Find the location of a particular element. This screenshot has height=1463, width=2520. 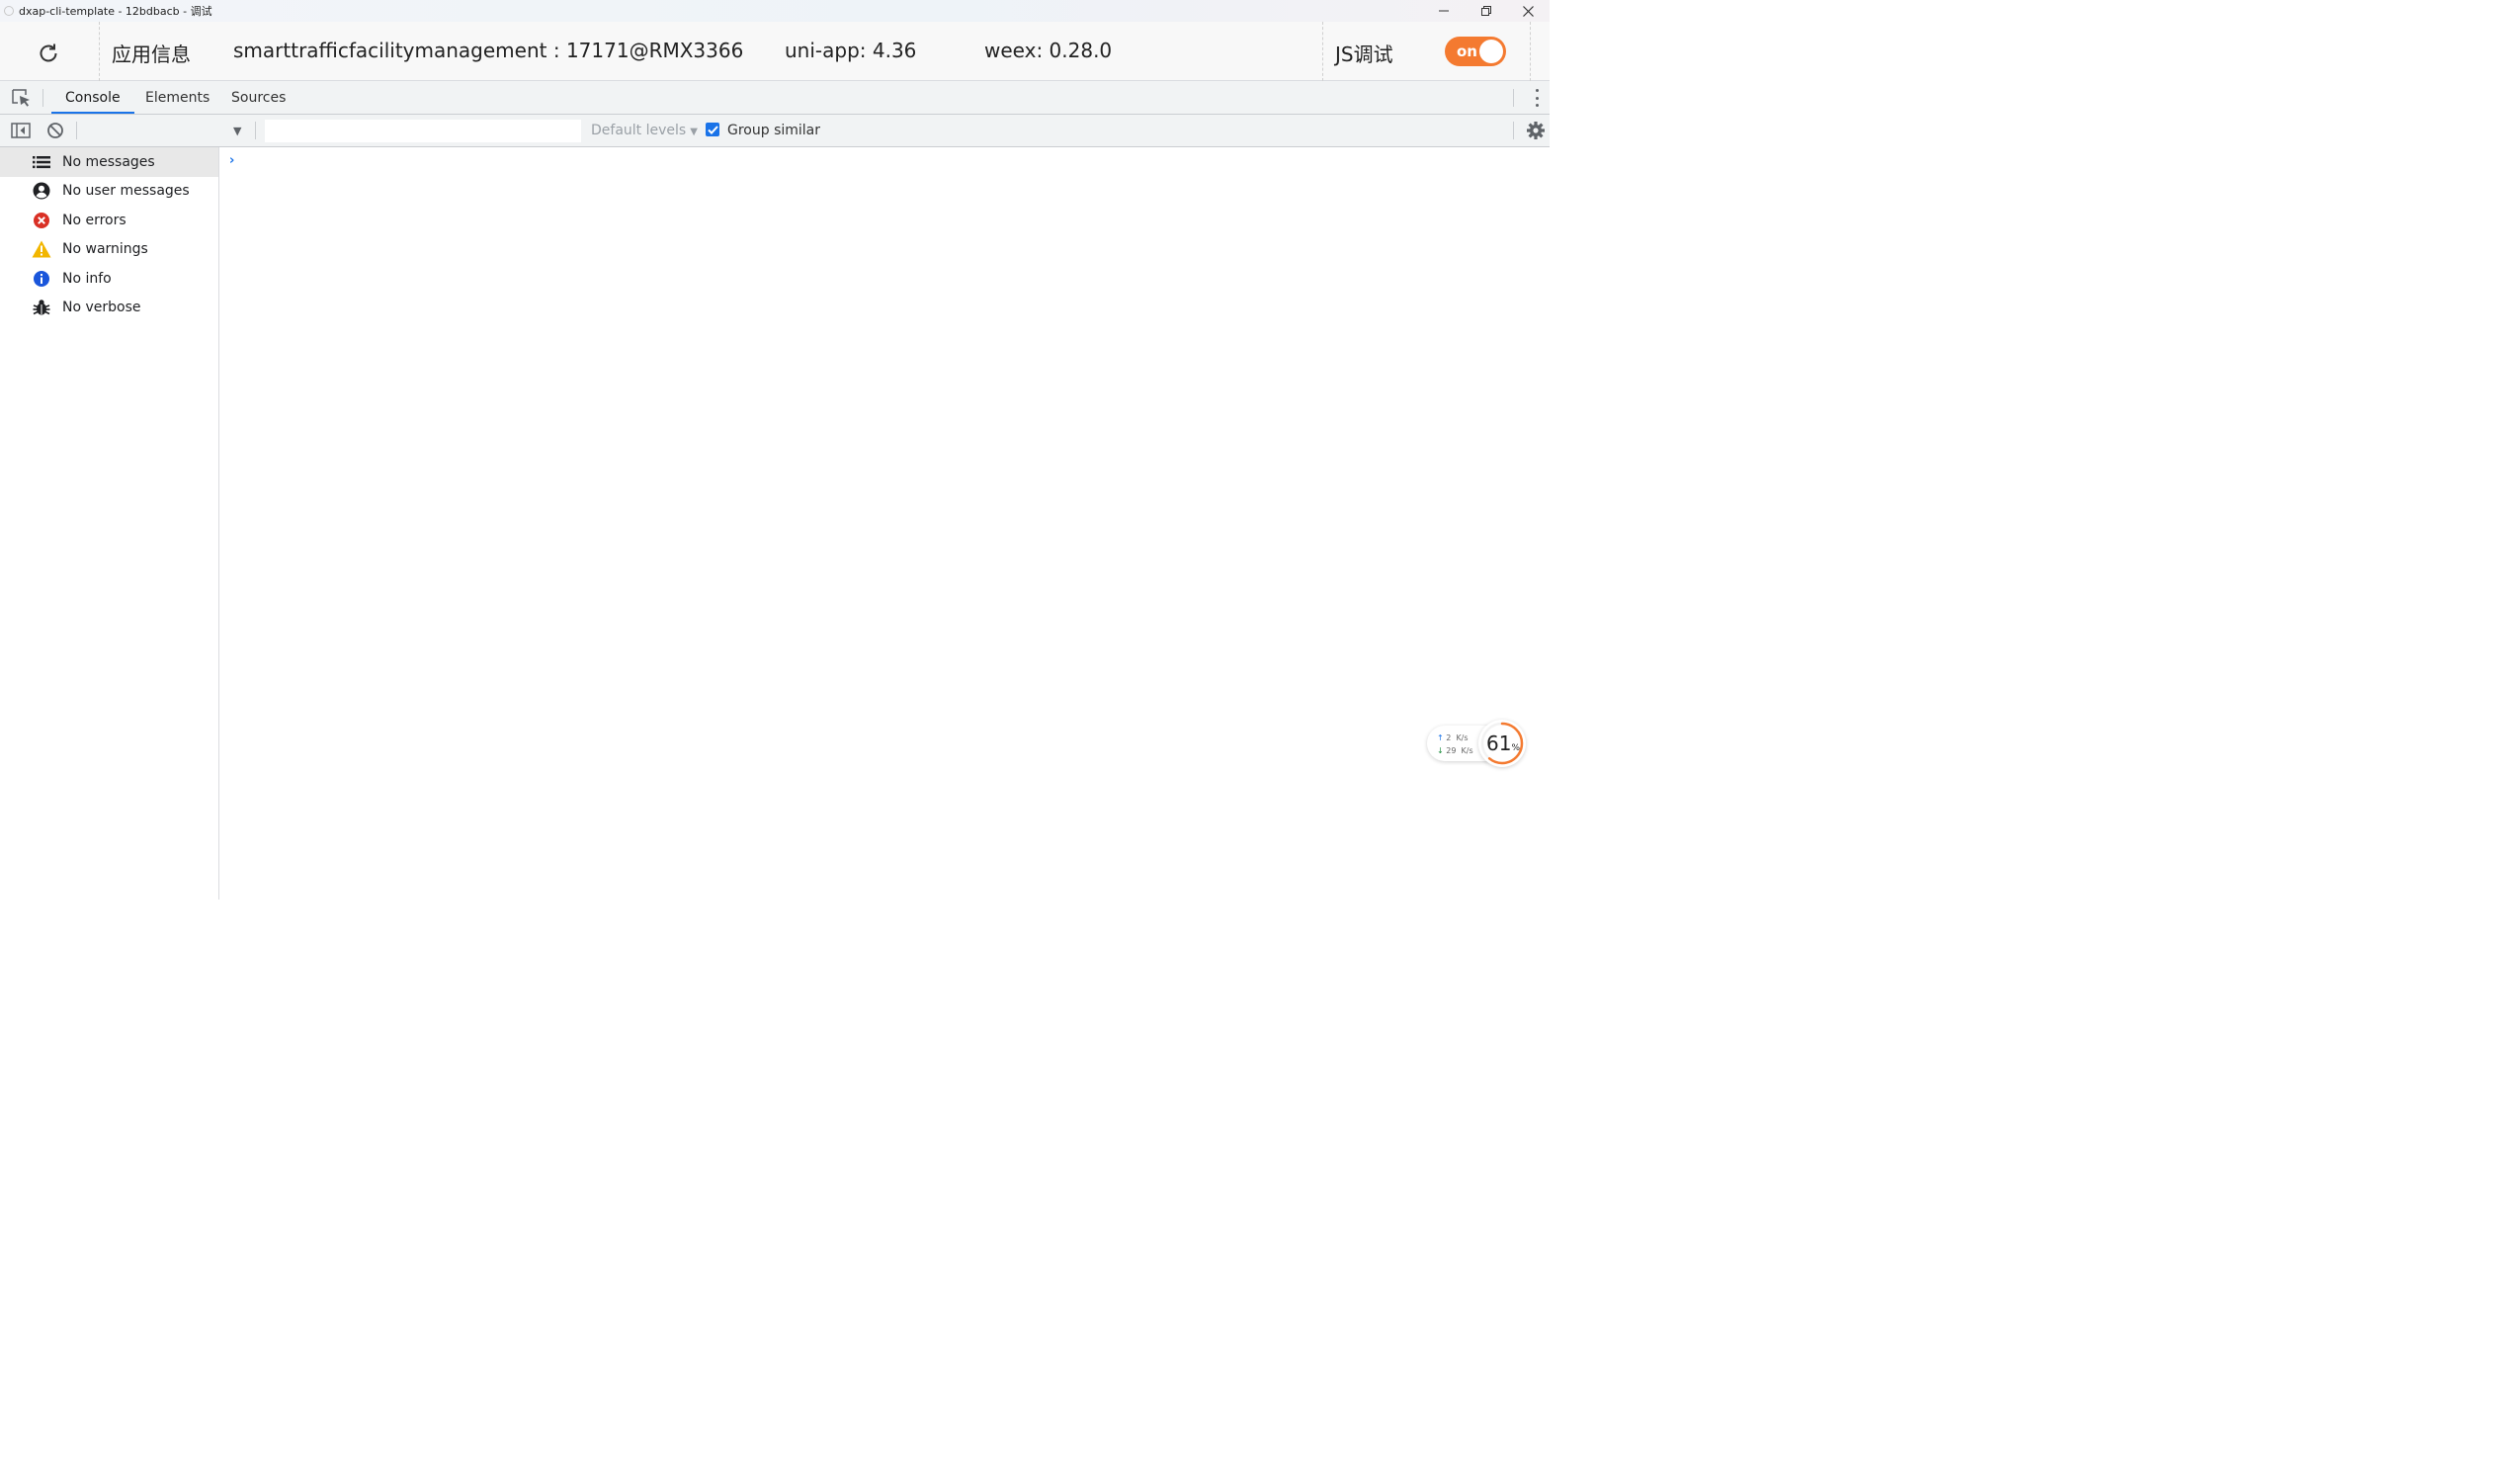

upload-speed: ↑ 2 K/s is located at coordinates (1453, 737).